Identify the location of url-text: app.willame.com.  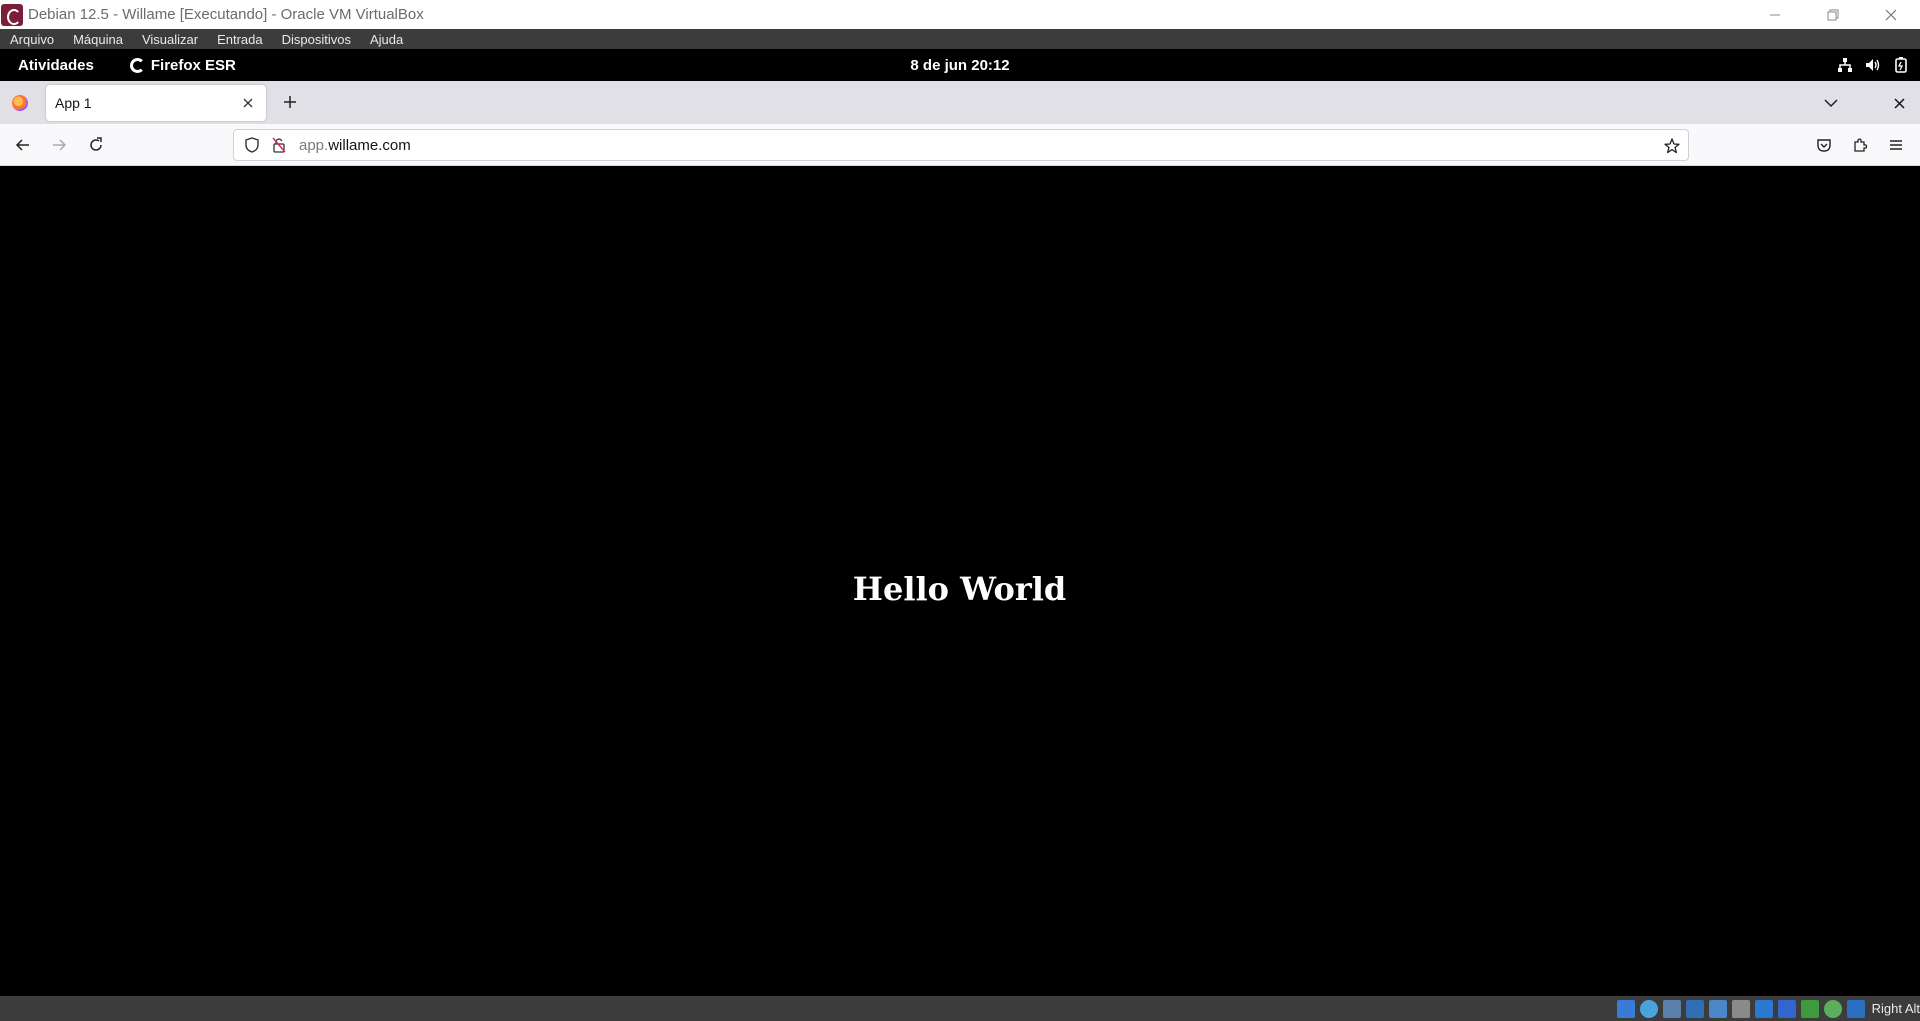
(355, 145).